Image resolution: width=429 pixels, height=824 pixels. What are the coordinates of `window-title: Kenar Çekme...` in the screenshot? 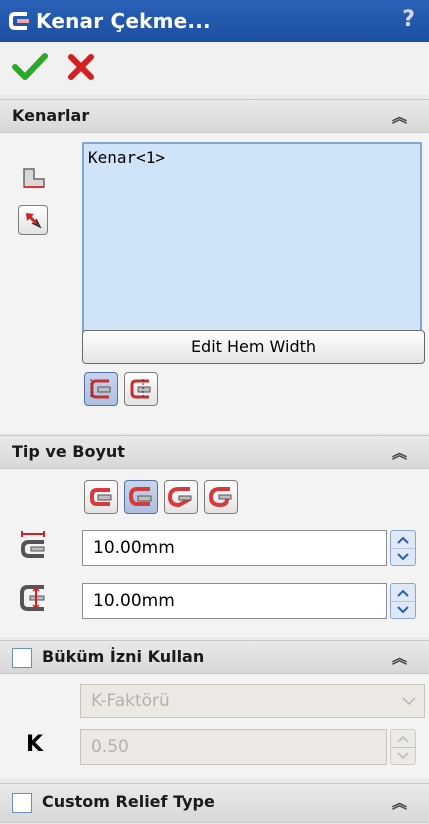 It's located at (123, 21).